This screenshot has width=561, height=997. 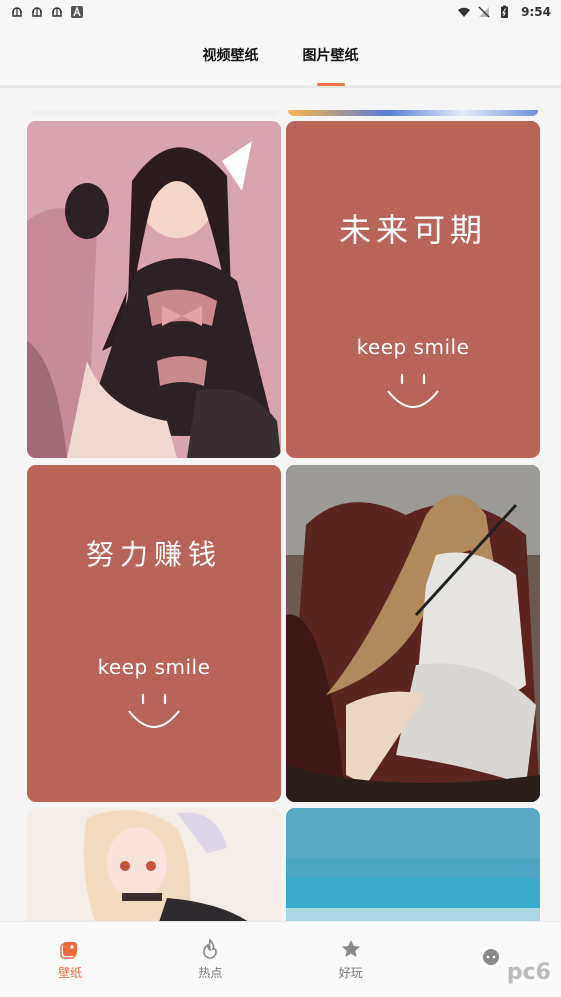 What do you see at coordinates (484, 12) in the screenshot?
I see `signal-off-icon` at bounding box center [484, 12].